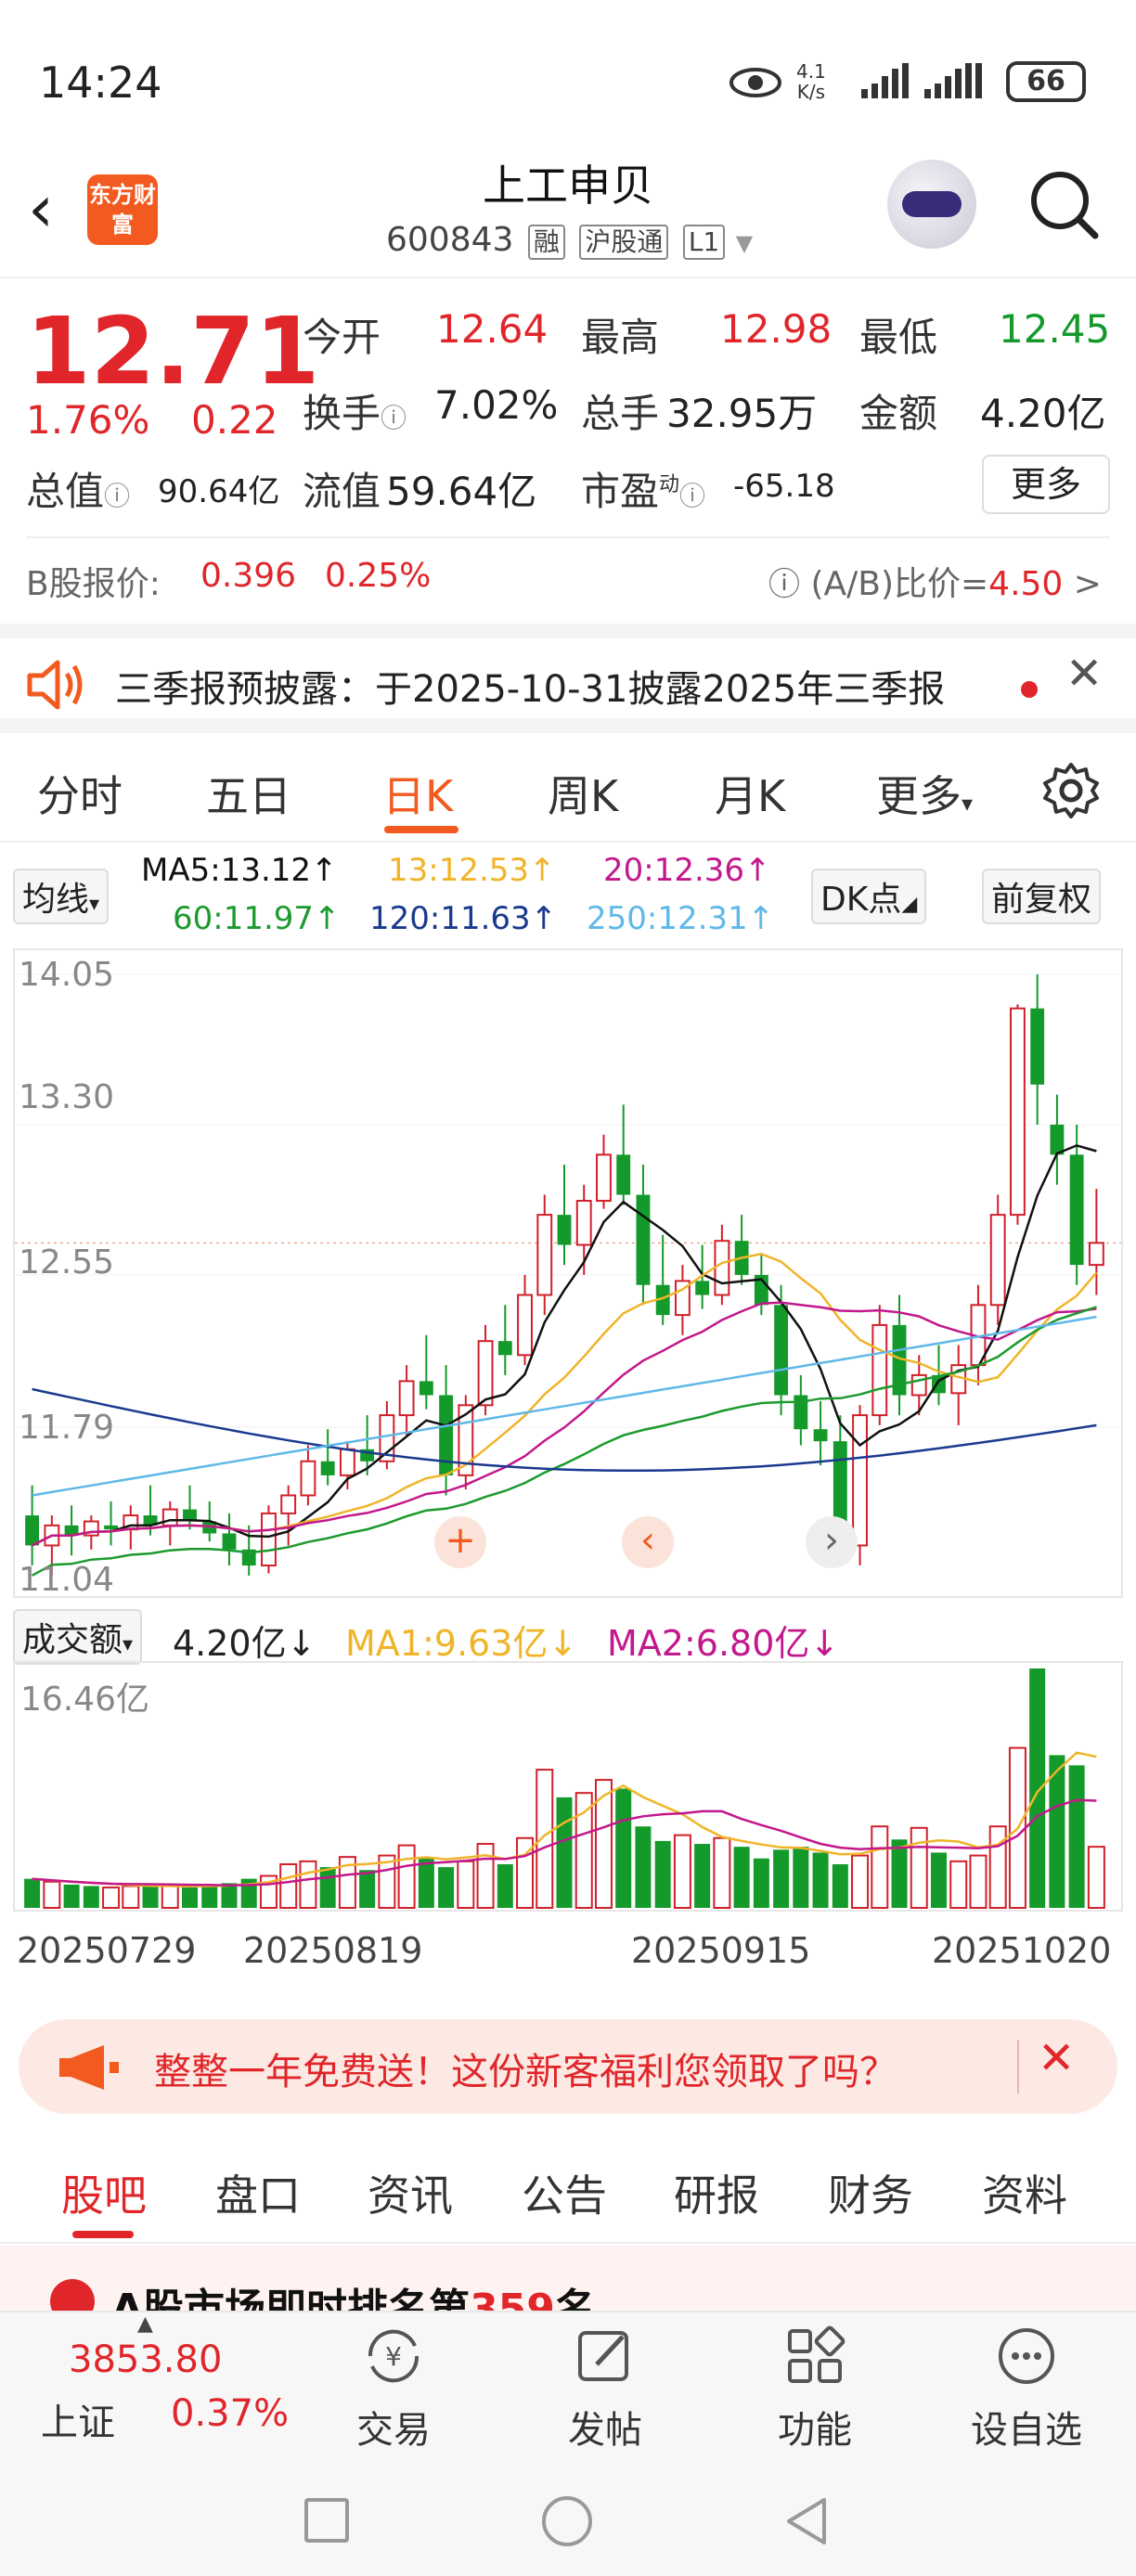 The image size is (1136, 2576). Describe the element at coordinates (605, 2389) in the screenshot. I see `nav-post: 发帖` at that location.